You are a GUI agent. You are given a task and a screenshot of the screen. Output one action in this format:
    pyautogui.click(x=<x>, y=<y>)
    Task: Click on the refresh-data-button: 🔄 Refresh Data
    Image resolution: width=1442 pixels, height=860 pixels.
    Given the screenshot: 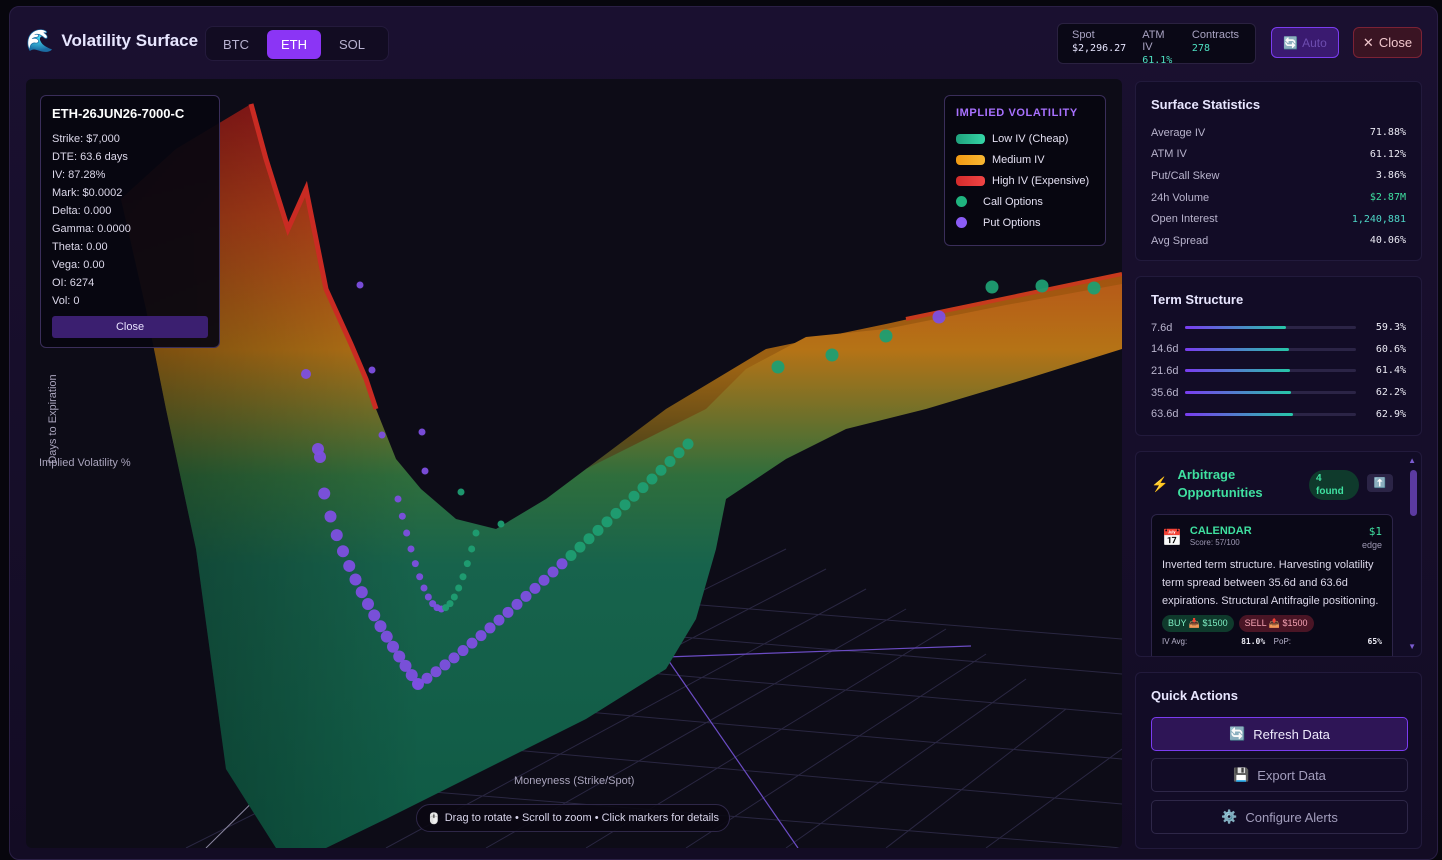 What is the action you would take?
    pyautogui.click(x=1279, y=734)
    